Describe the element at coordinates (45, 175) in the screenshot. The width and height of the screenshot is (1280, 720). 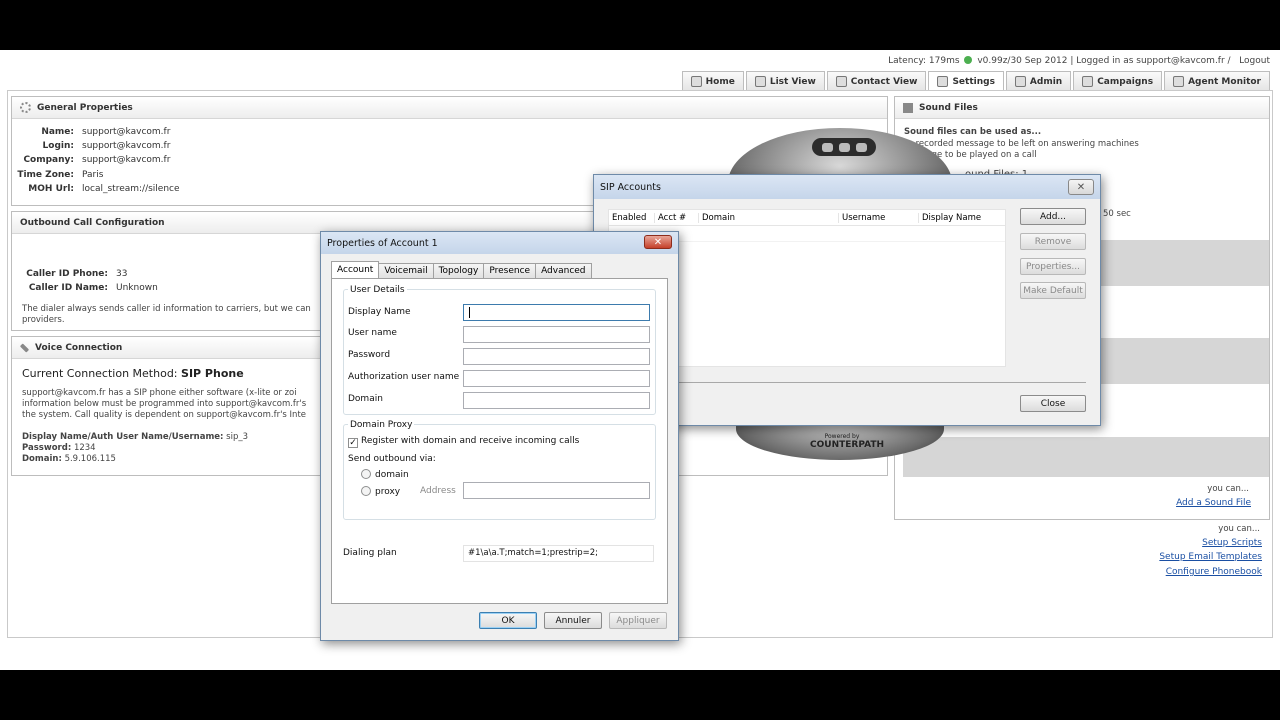
I see `timezone-label: Time Zone:` at that location.